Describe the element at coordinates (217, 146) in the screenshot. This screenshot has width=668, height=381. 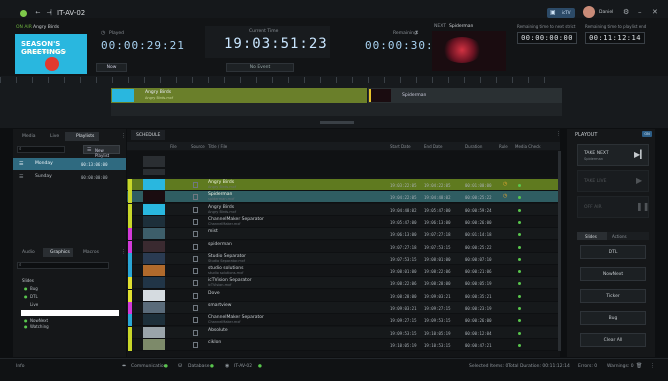
I see `column-header: Title / File` at that location.